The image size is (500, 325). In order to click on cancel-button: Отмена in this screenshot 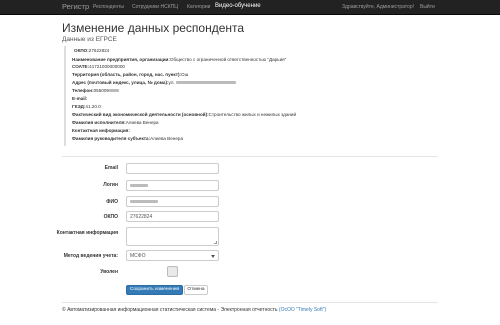, I will do `click(196, 290)`.